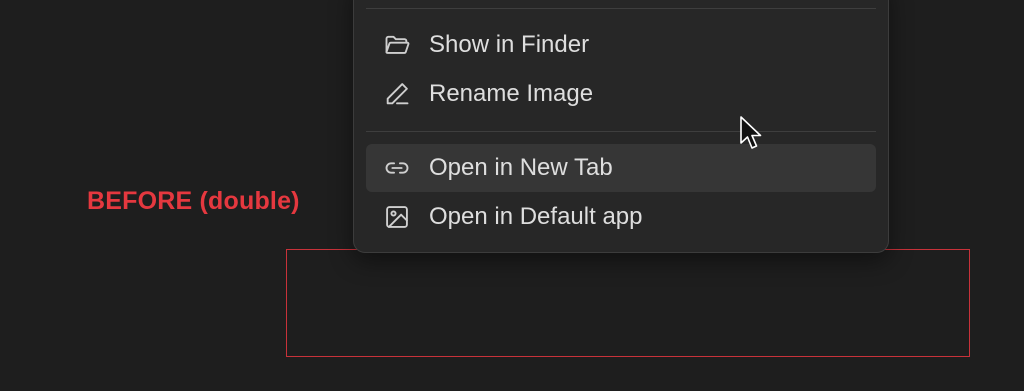 This screenshot has height=391, width=1024. Describe the element at coordinates (509, 44) in the screenshot. I see `menu-item-label: Show in Finder` at that location.